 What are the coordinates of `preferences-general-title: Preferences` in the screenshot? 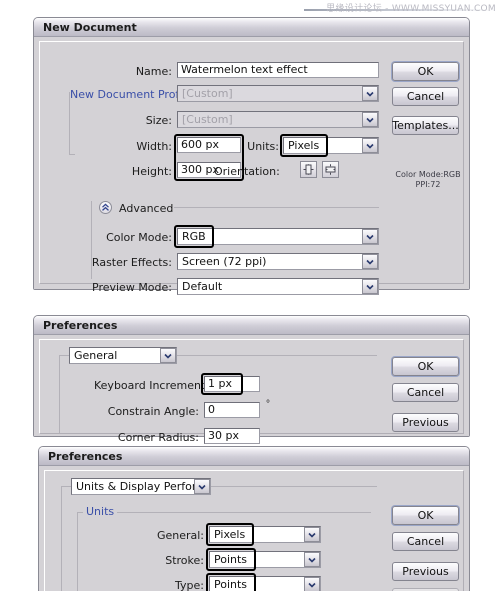 It's located at (80, 325).